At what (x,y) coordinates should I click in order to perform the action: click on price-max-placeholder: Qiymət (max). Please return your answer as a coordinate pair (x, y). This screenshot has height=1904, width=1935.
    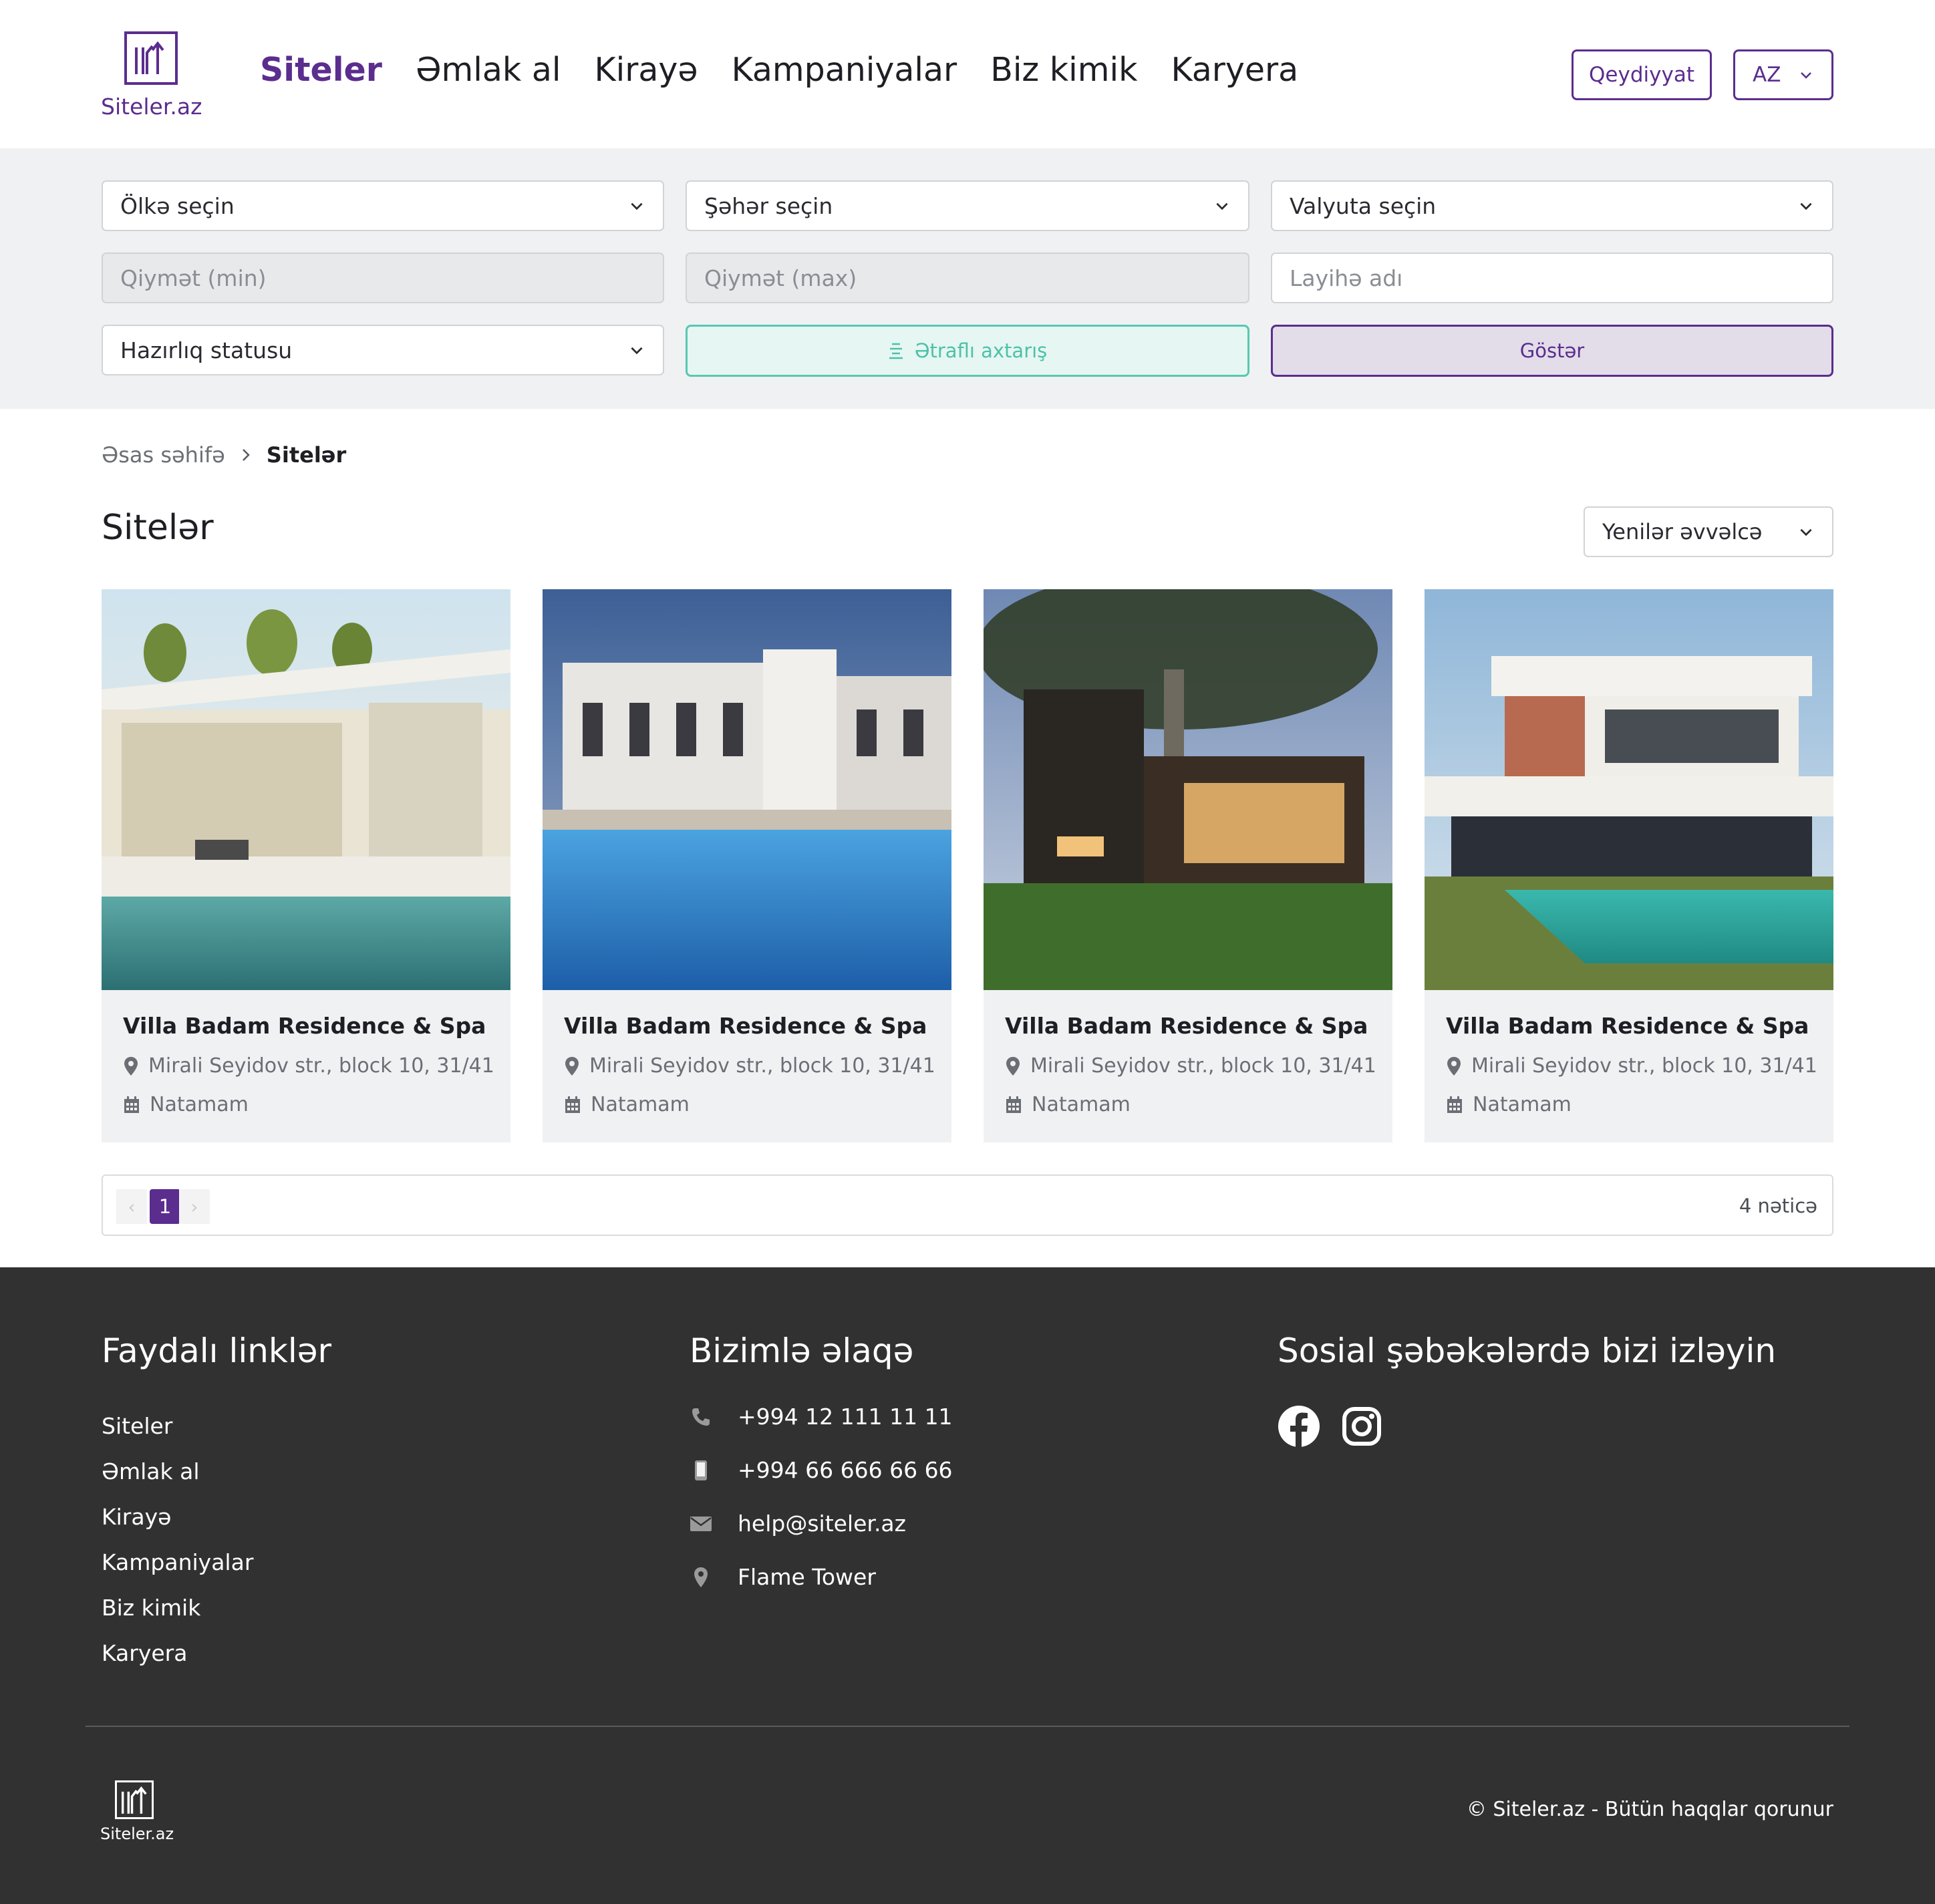
    Looking at the image, I should click on (781, 278).